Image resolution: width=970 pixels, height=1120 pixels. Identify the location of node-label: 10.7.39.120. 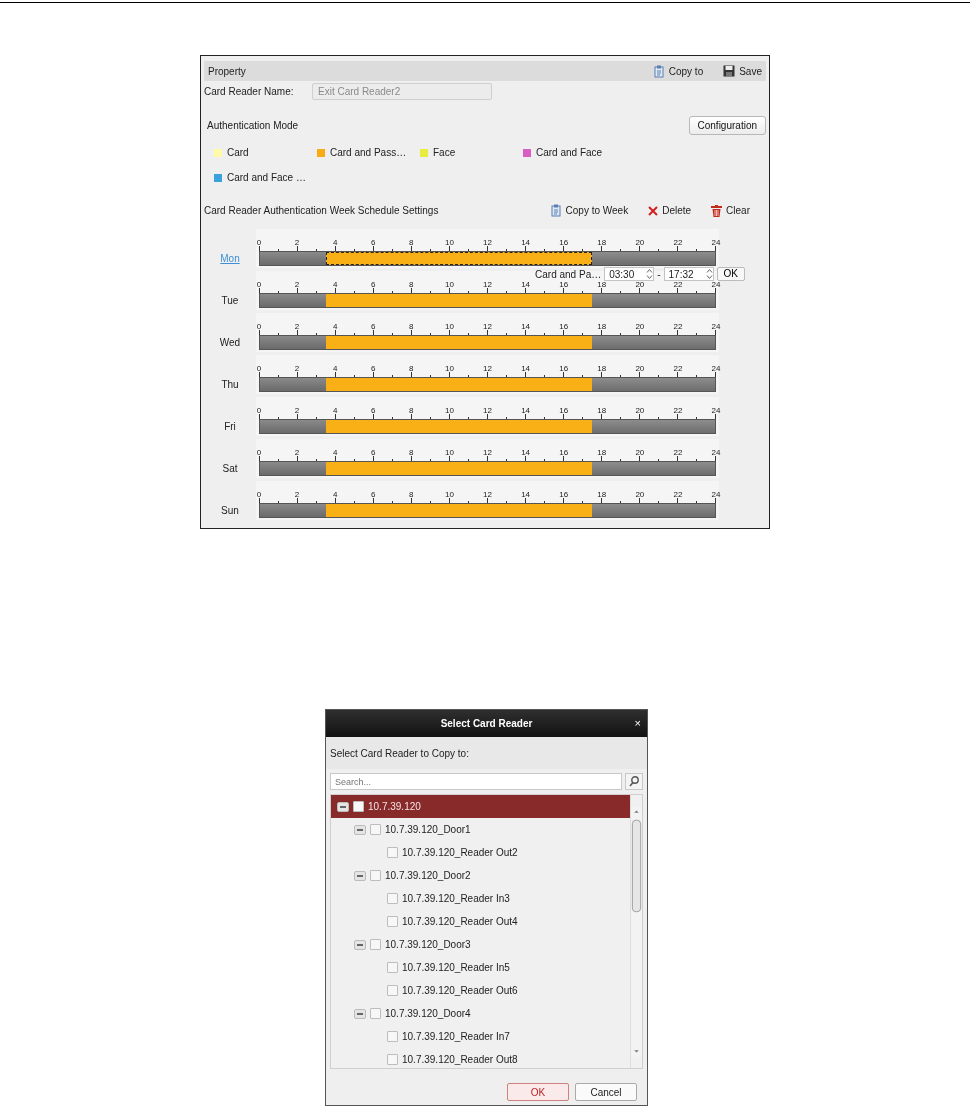
(394, 806).